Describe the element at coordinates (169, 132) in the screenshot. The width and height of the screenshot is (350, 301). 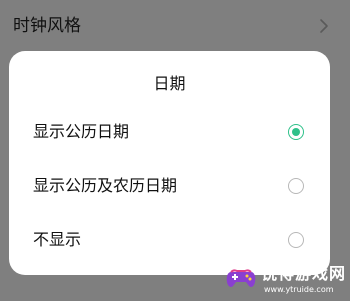
I see `option-solar-date: 显示公历日期` at that location.